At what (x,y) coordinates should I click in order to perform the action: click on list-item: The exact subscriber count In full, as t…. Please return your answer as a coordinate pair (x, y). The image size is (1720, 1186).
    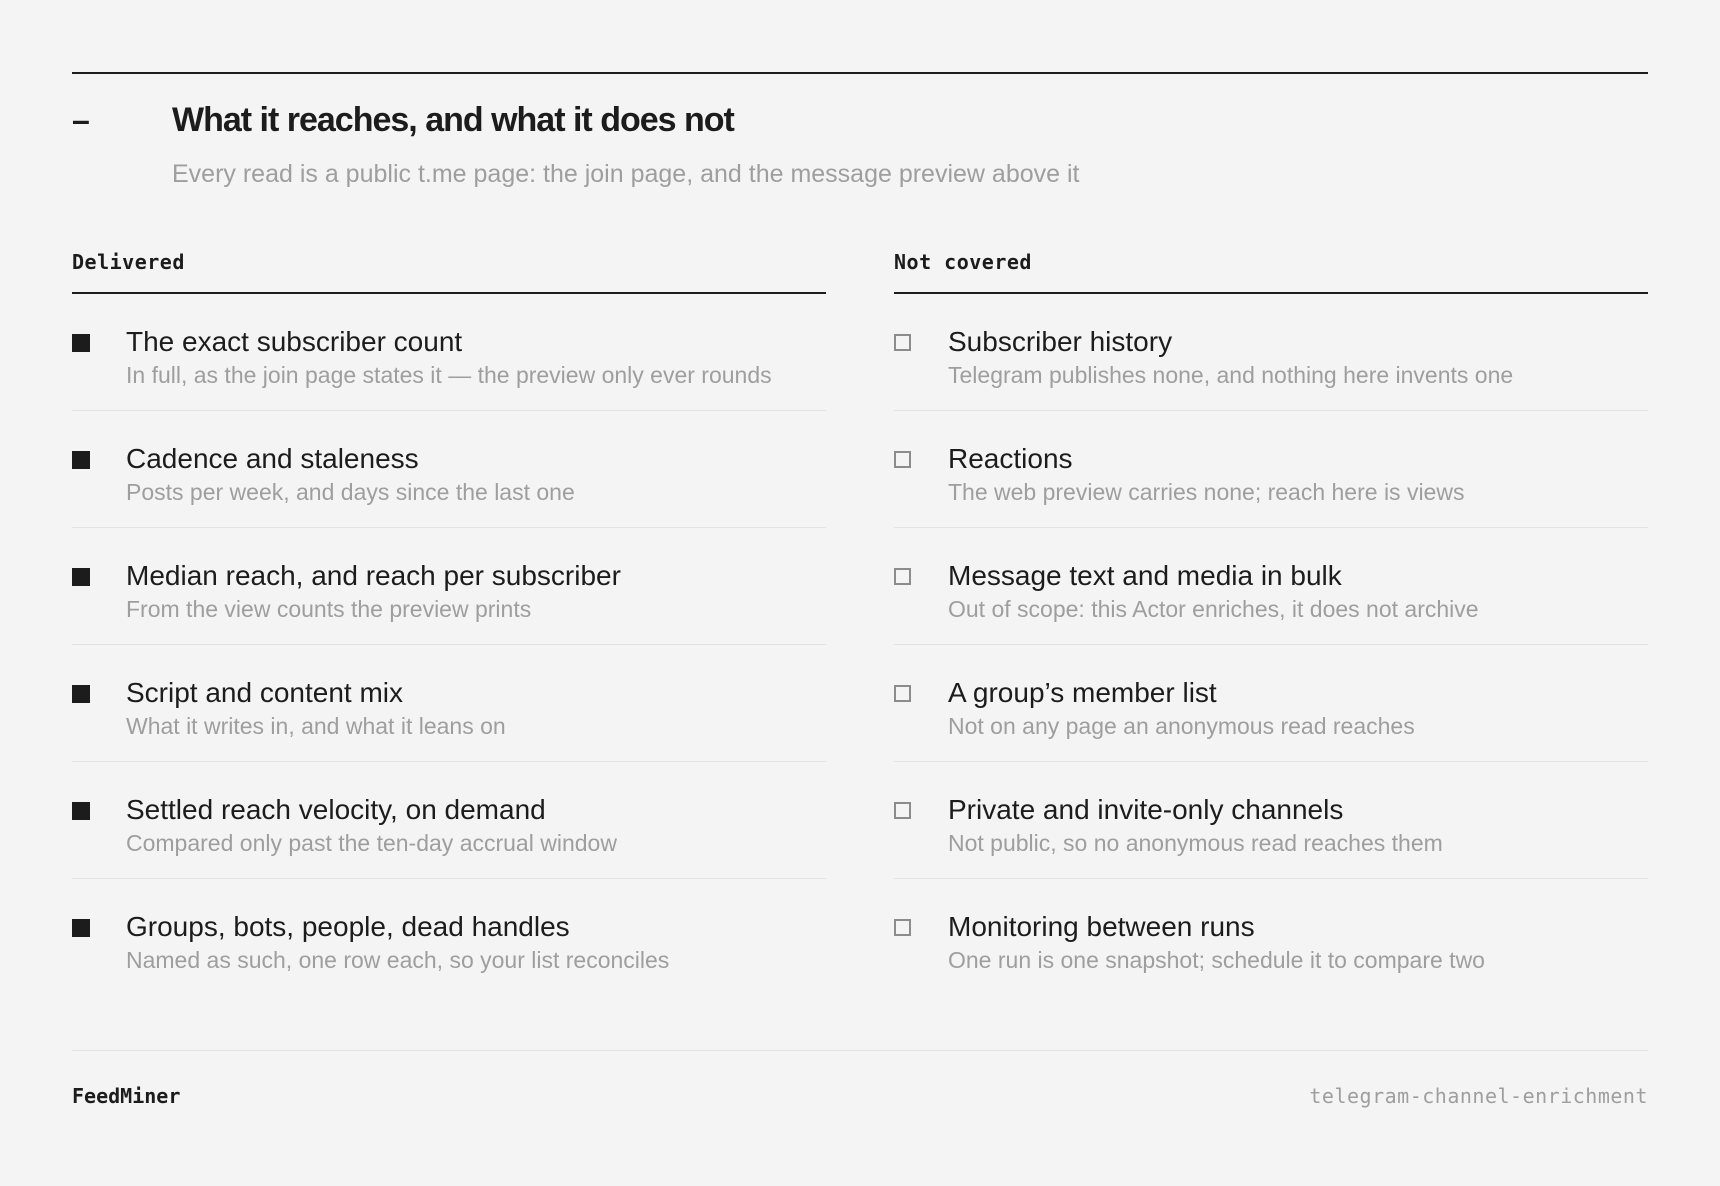
    Looking at the image, I should click on (449, 352).